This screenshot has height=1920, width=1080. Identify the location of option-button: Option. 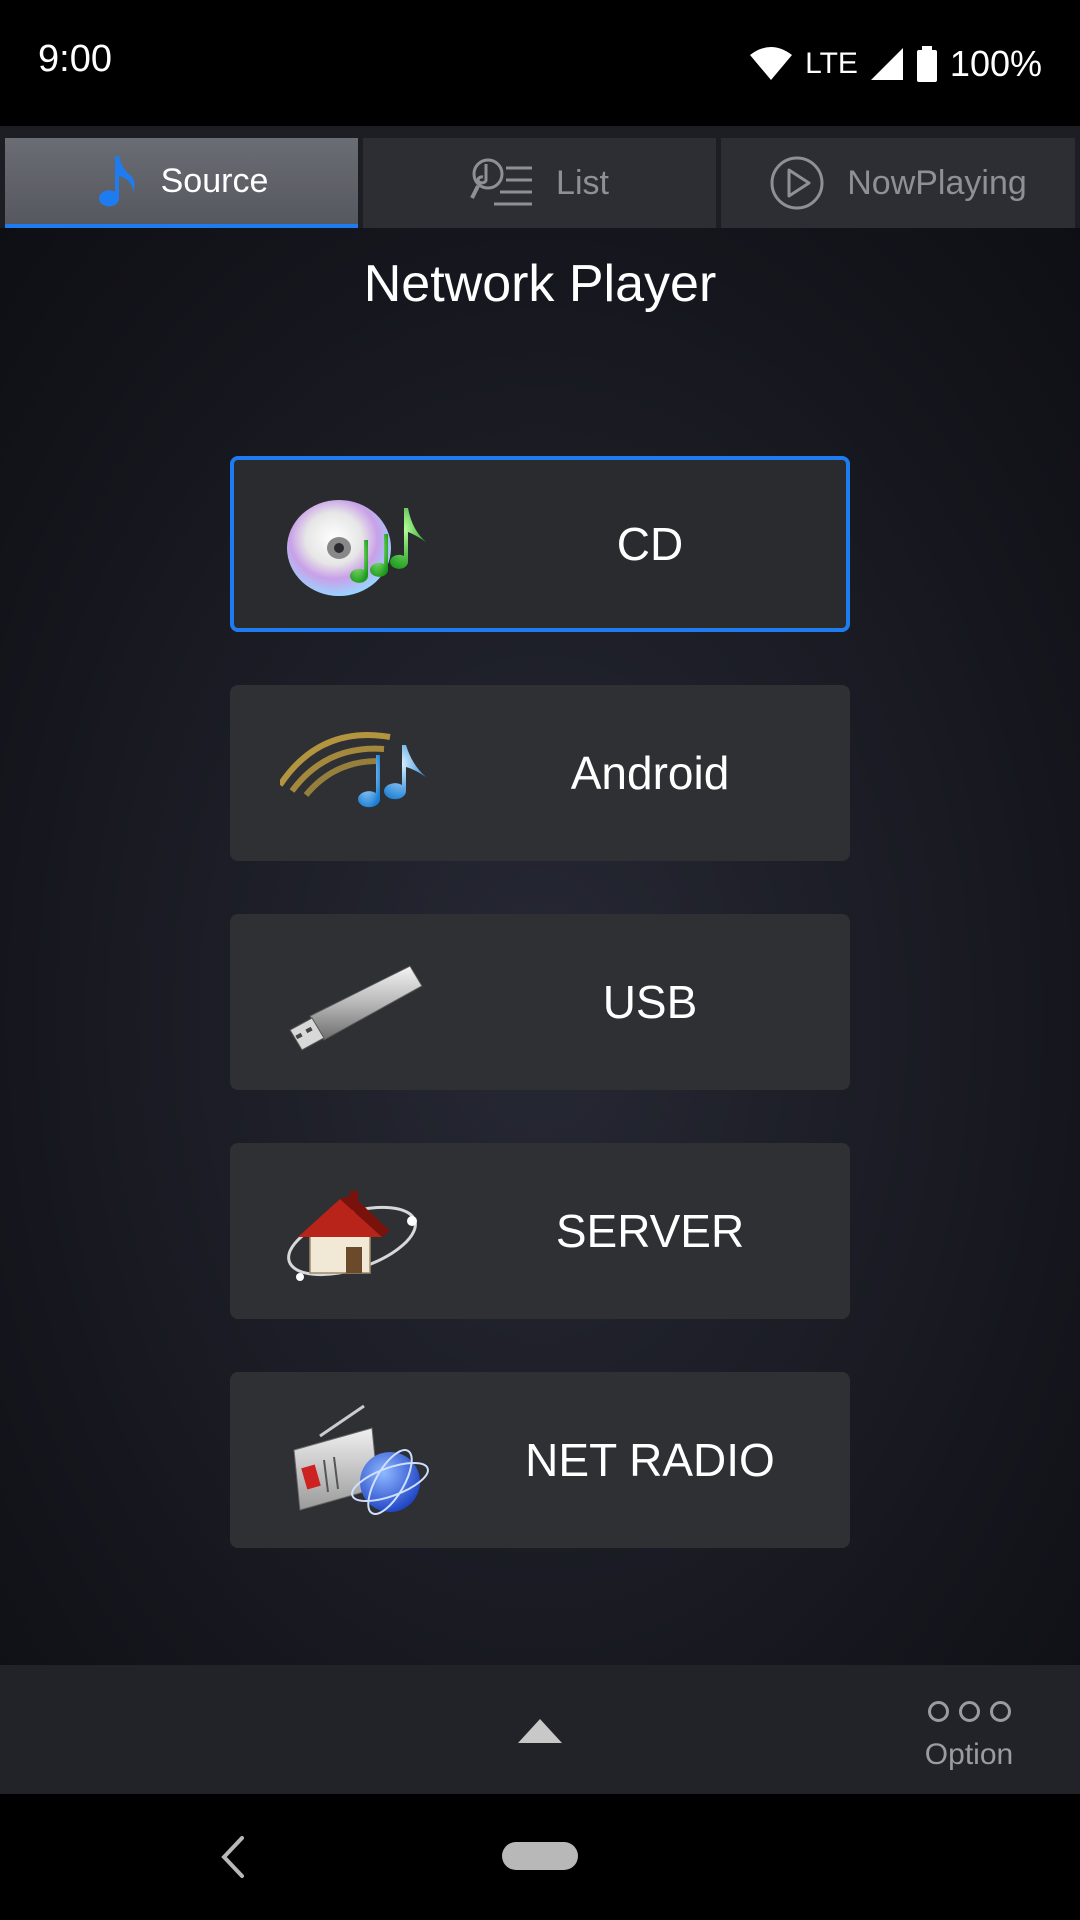
(969, 1741).